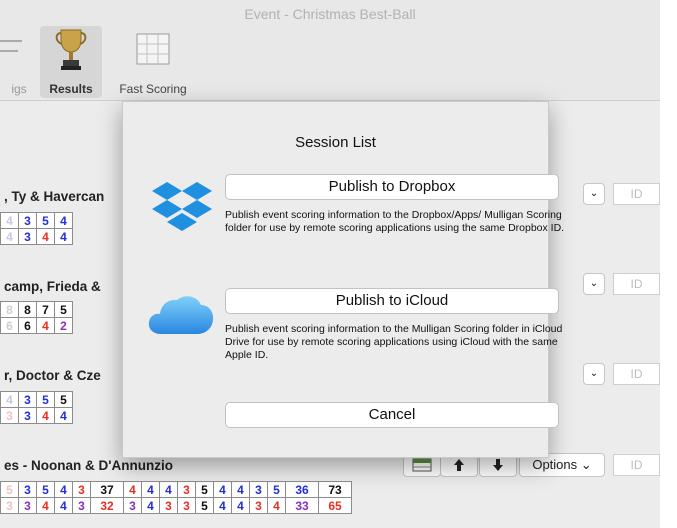 Image resolution: width=677 pixels, height=528 pixels. Describe the element at coordinates (335, 505) in the screenshot. I see `score-total-cell: 65` at that location.